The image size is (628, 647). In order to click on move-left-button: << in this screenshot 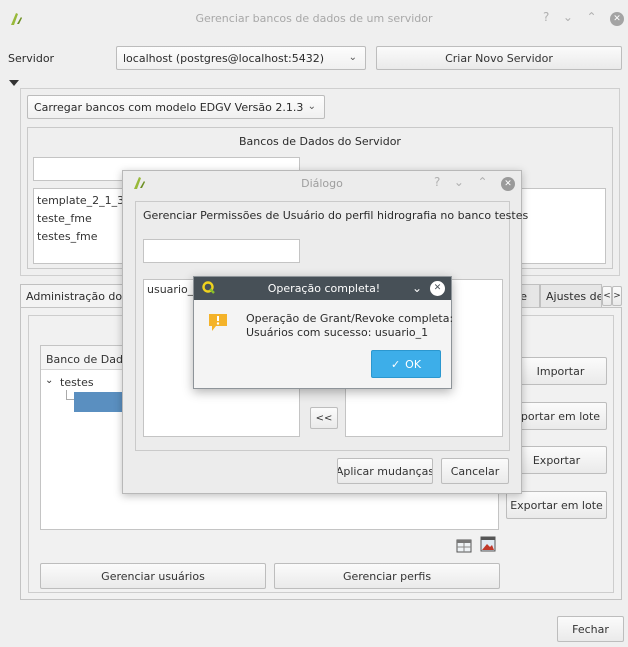, I will do `click(324, 418)`.